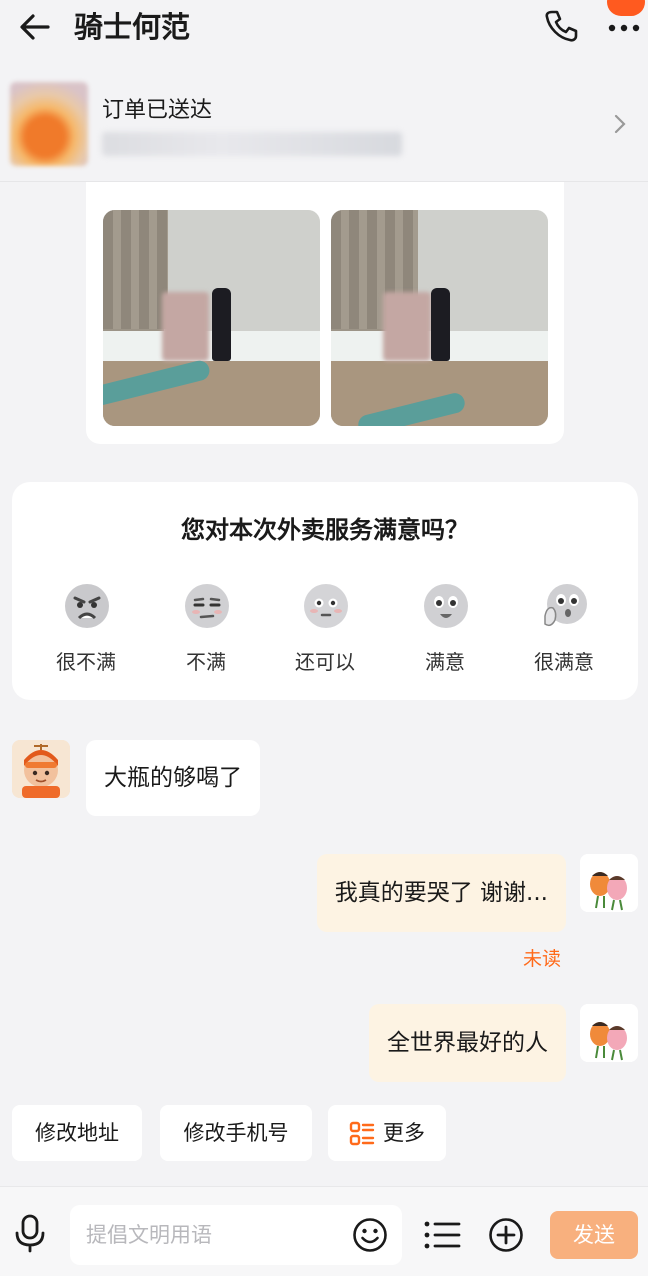  Describe the element at coordinates (564, 662) in the screenshot. I see `rating-label: 很满意` at that location.